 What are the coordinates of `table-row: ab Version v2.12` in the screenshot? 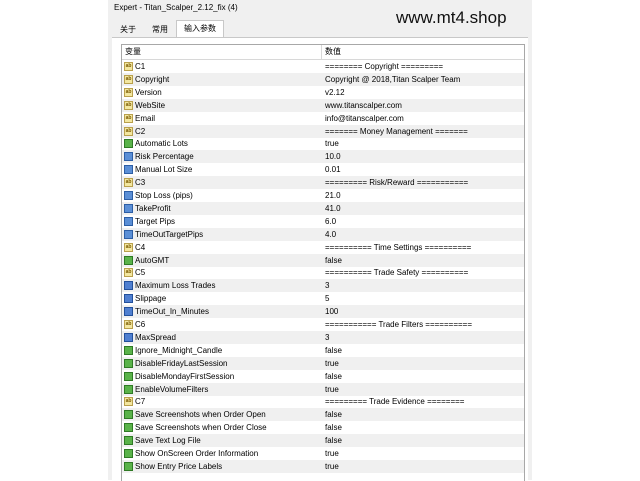 It's located at (323, 92).